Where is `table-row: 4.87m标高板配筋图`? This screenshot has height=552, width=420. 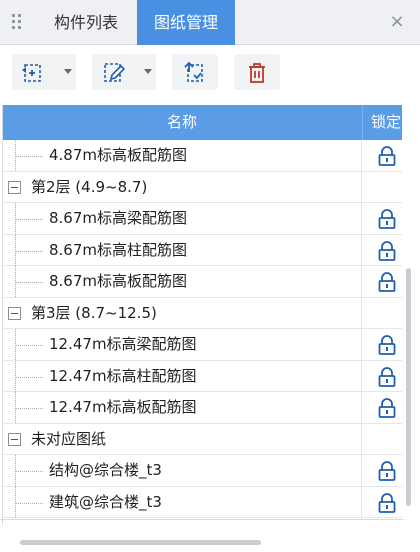
table-row: 4.87m标高板配筋图 is located at coordinates (202, 156).